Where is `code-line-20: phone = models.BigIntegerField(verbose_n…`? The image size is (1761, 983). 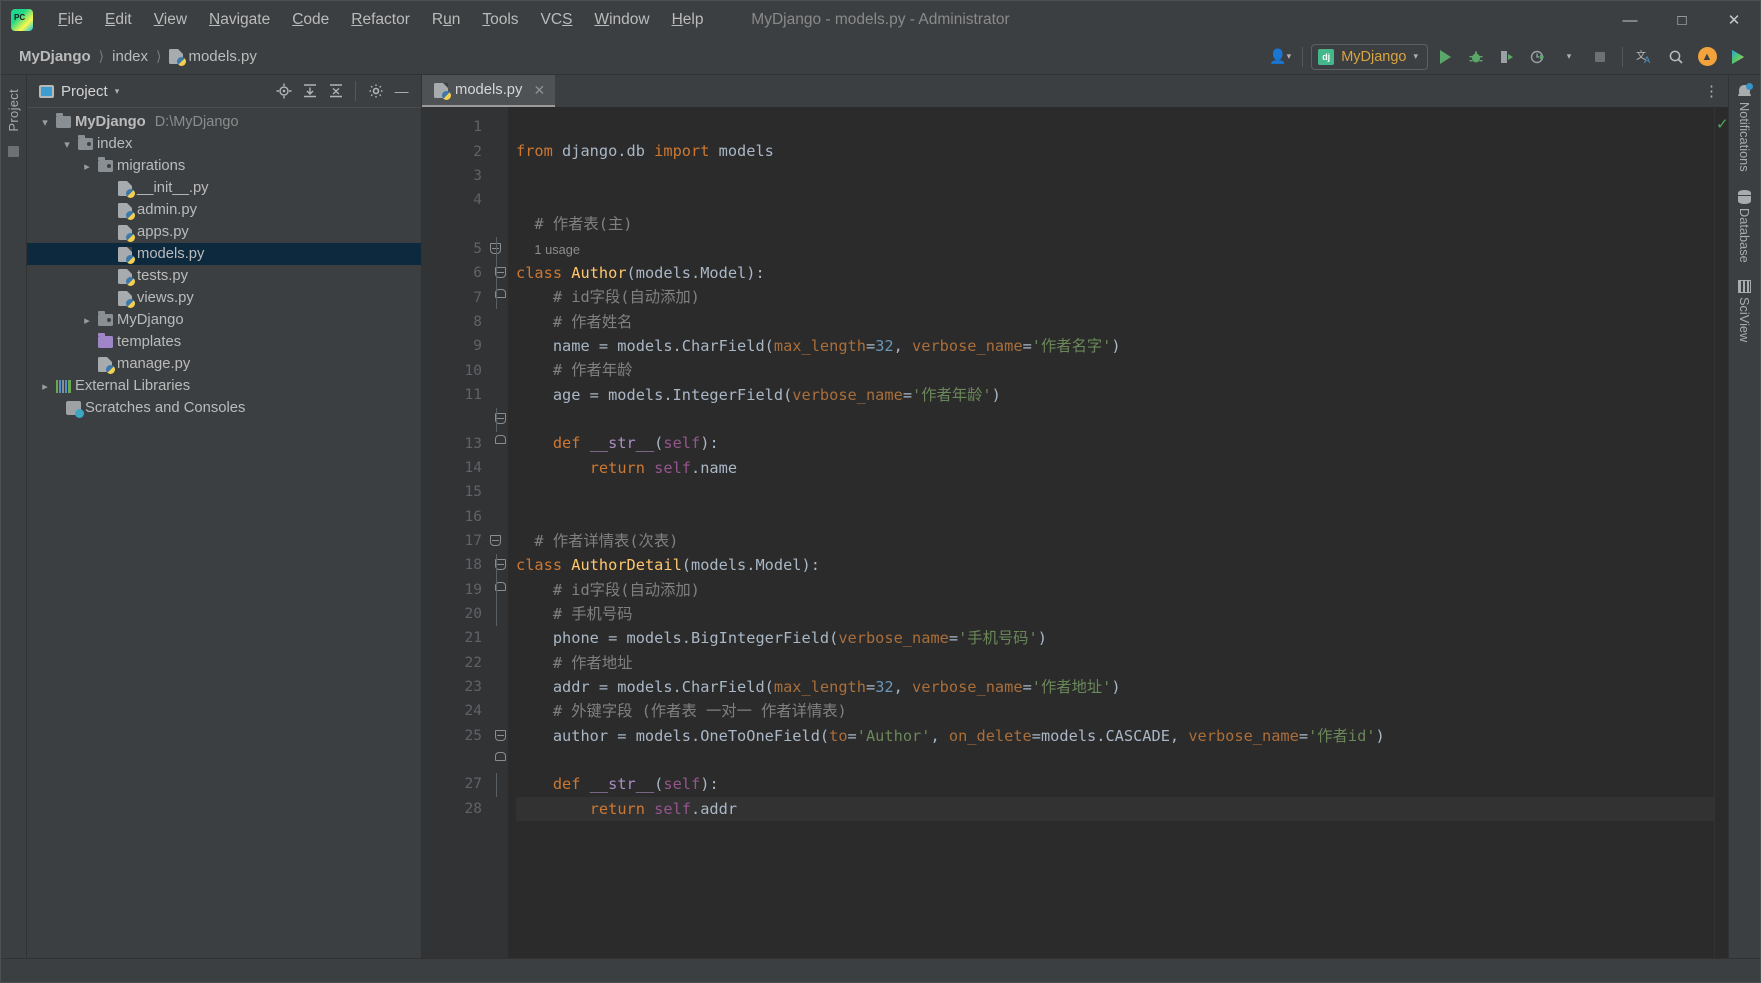
code-line-20: phone = models.BigIntegerField(verbose_n… is located at coordinates (1115, 638).